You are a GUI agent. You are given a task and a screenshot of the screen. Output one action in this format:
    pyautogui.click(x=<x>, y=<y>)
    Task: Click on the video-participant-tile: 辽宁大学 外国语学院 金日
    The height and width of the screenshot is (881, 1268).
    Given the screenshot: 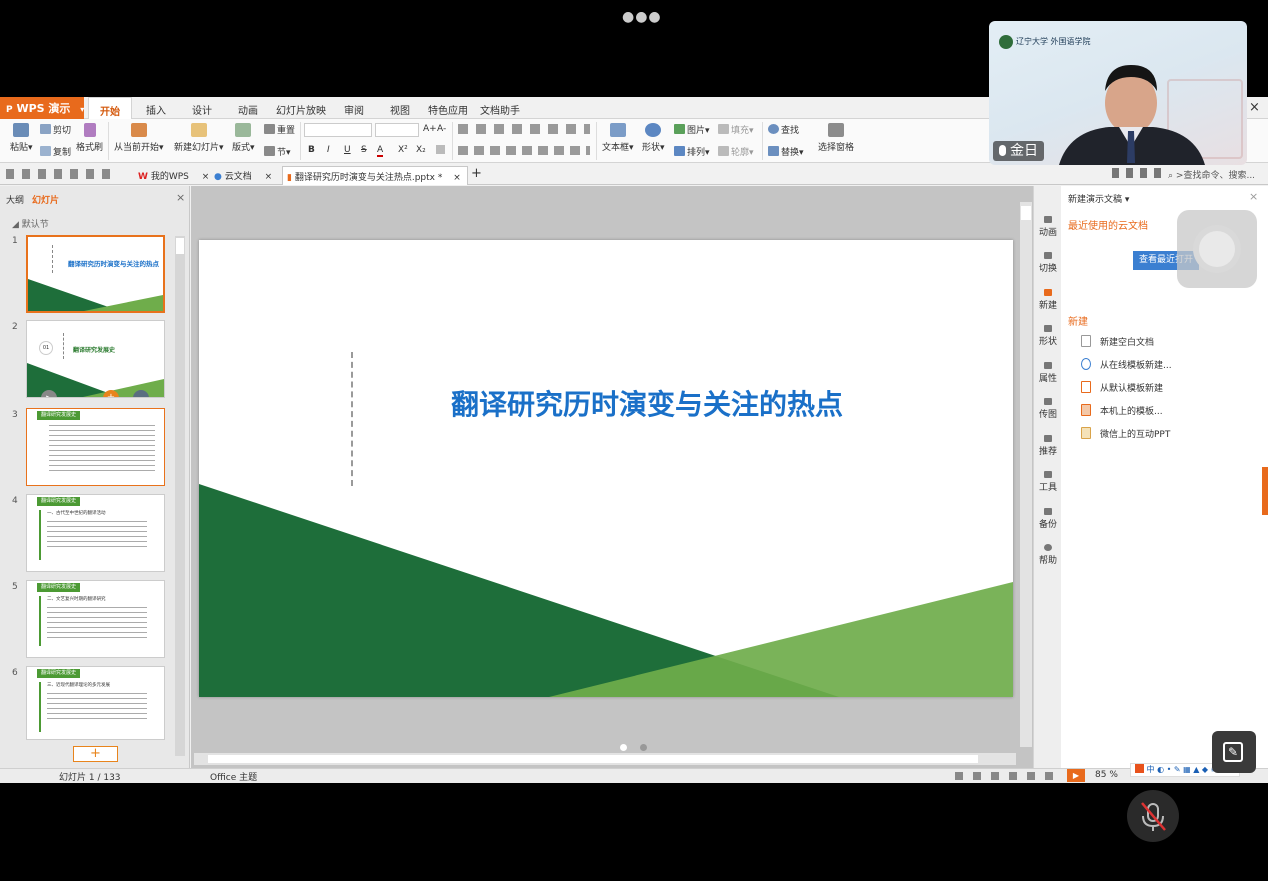 What is the action you would take?
    pyautogui.click(x=1118, y=93)
    